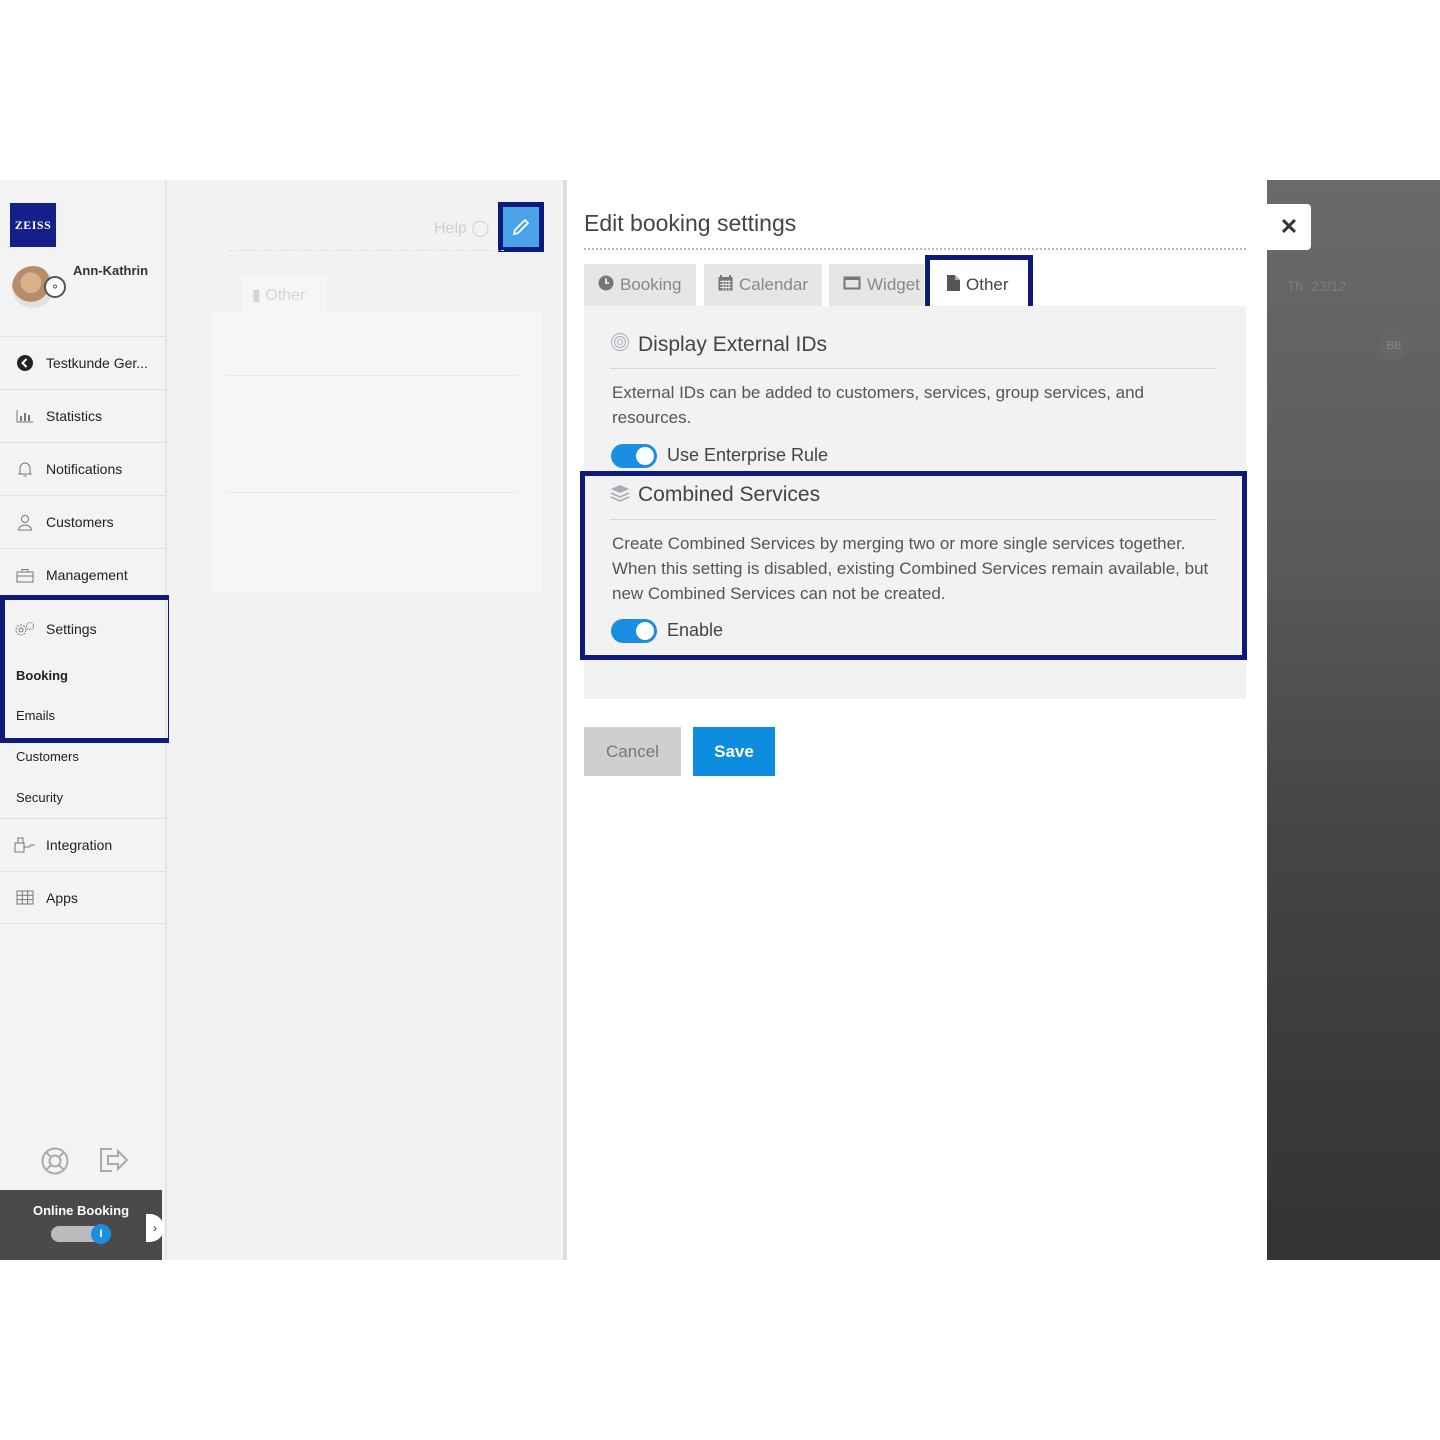 The width and height of the screenshot is (1440, 1440). I want to click on chart-icon, so click(25, 416).